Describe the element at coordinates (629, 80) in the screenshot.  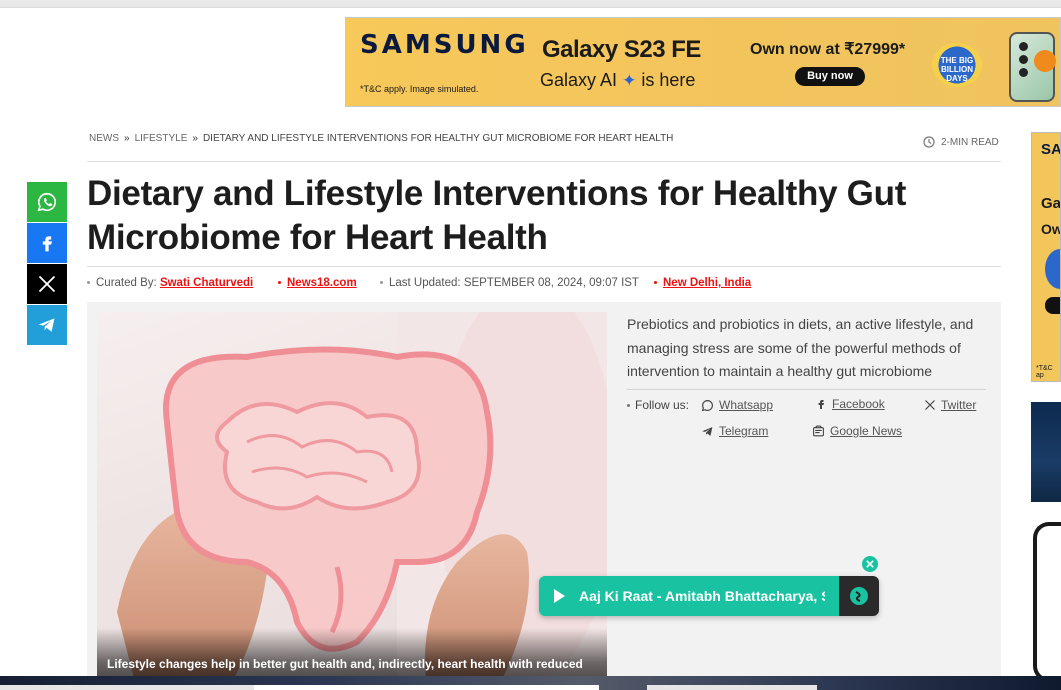
I see `sparkle-icon: ✦` at that location.